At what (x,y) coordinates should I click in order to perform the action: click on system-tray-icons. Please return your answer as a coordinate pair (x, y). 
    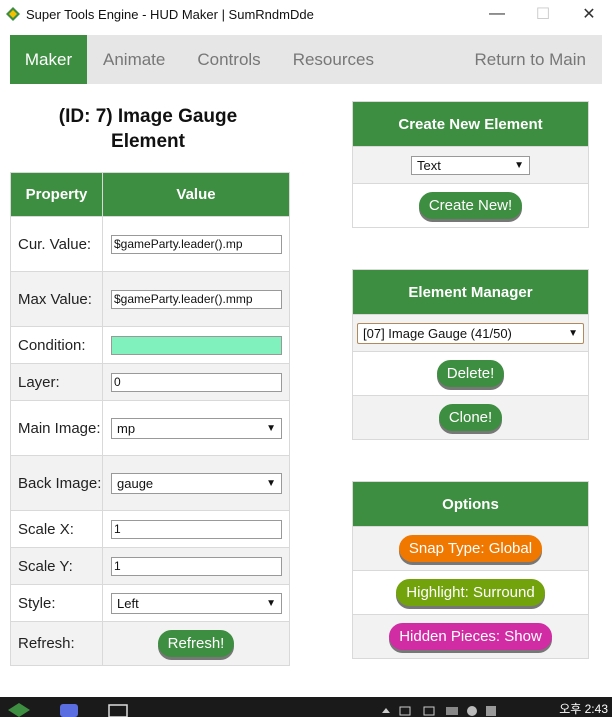
    Looking at the image, I should click on (440, 710).